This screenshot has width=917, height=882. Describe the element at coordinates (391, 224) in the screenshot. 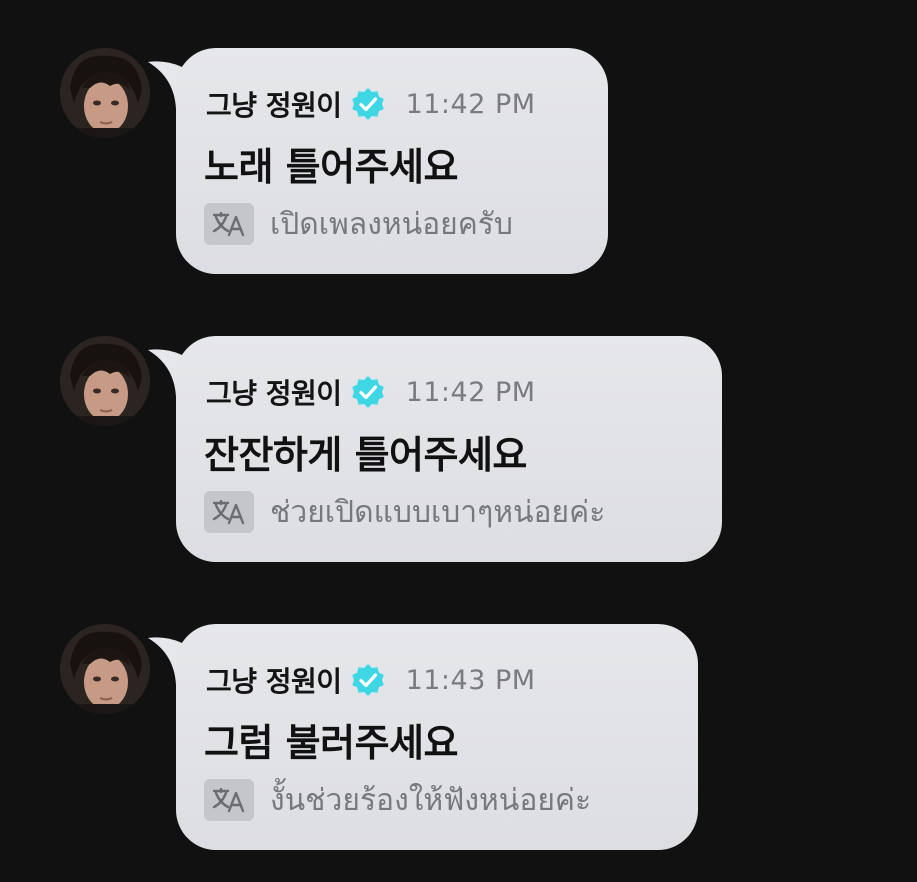

I see `translation-text: เปิดเพลงหน่อยครับ` at that location.